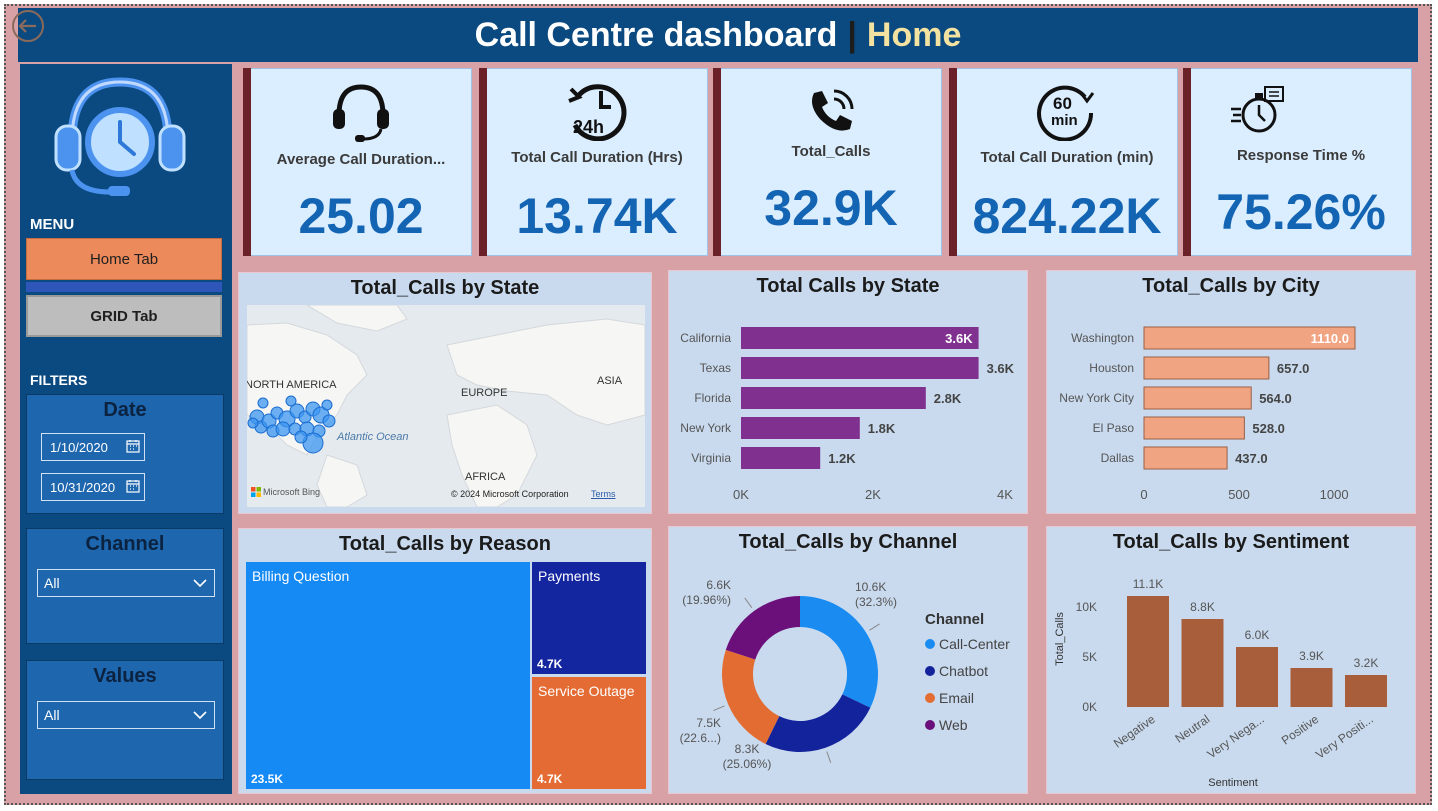  I want to click on y-tick-label: 10K, so click(1086, 607).